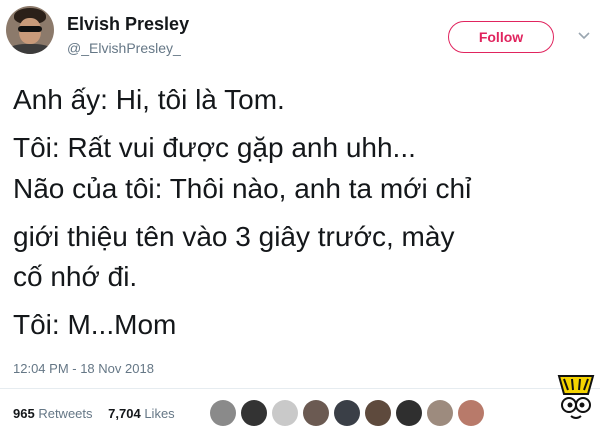 Image resolution: width=600 pixels, height=436 pixels. What do you see at coordinates (30, 30) in the screenshot?
I see `avatar` at bounding box center [30, 30].